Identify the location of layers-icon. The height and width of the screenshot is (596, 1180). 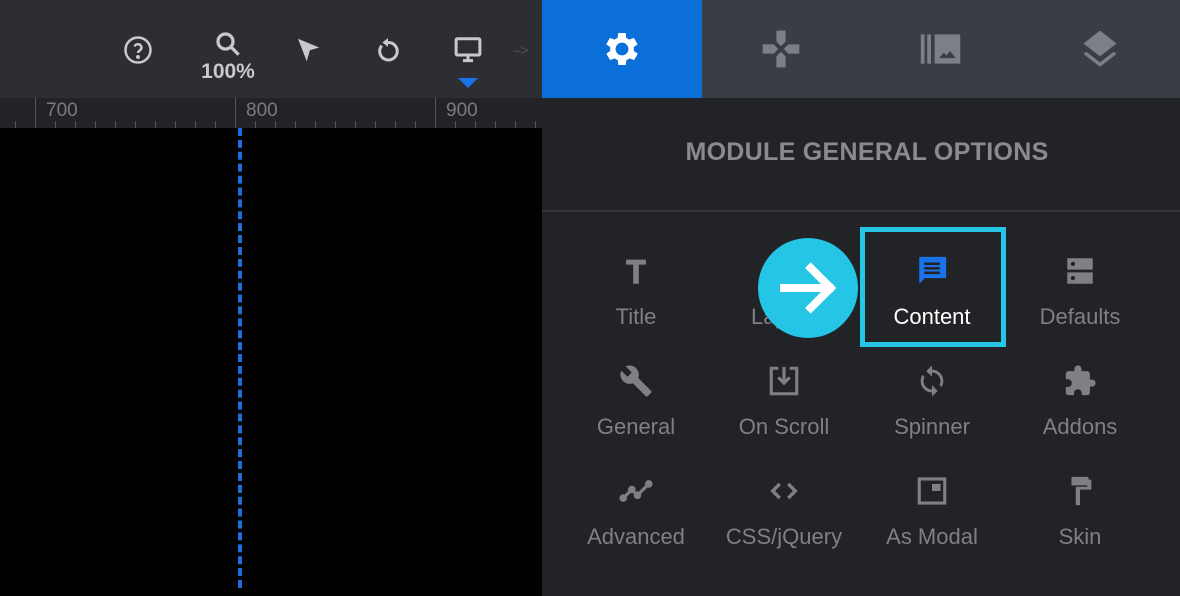
(1100, 48).